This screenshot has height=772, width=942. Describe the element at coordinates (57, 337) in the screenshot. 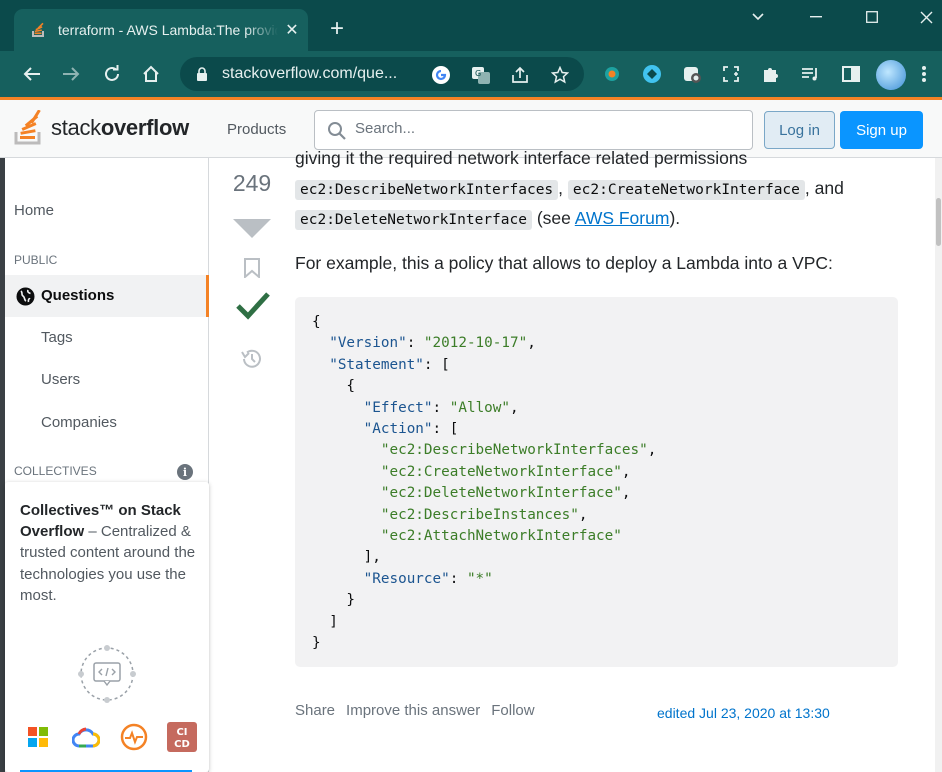

I see `nav-tags: Tags` at that location.